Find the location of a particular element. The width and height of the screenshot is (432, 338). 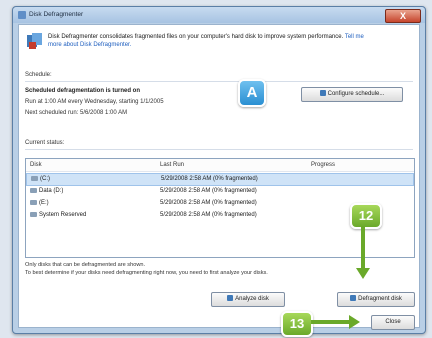

disk-name: Data (D:) is located at coordinates (51, 191).